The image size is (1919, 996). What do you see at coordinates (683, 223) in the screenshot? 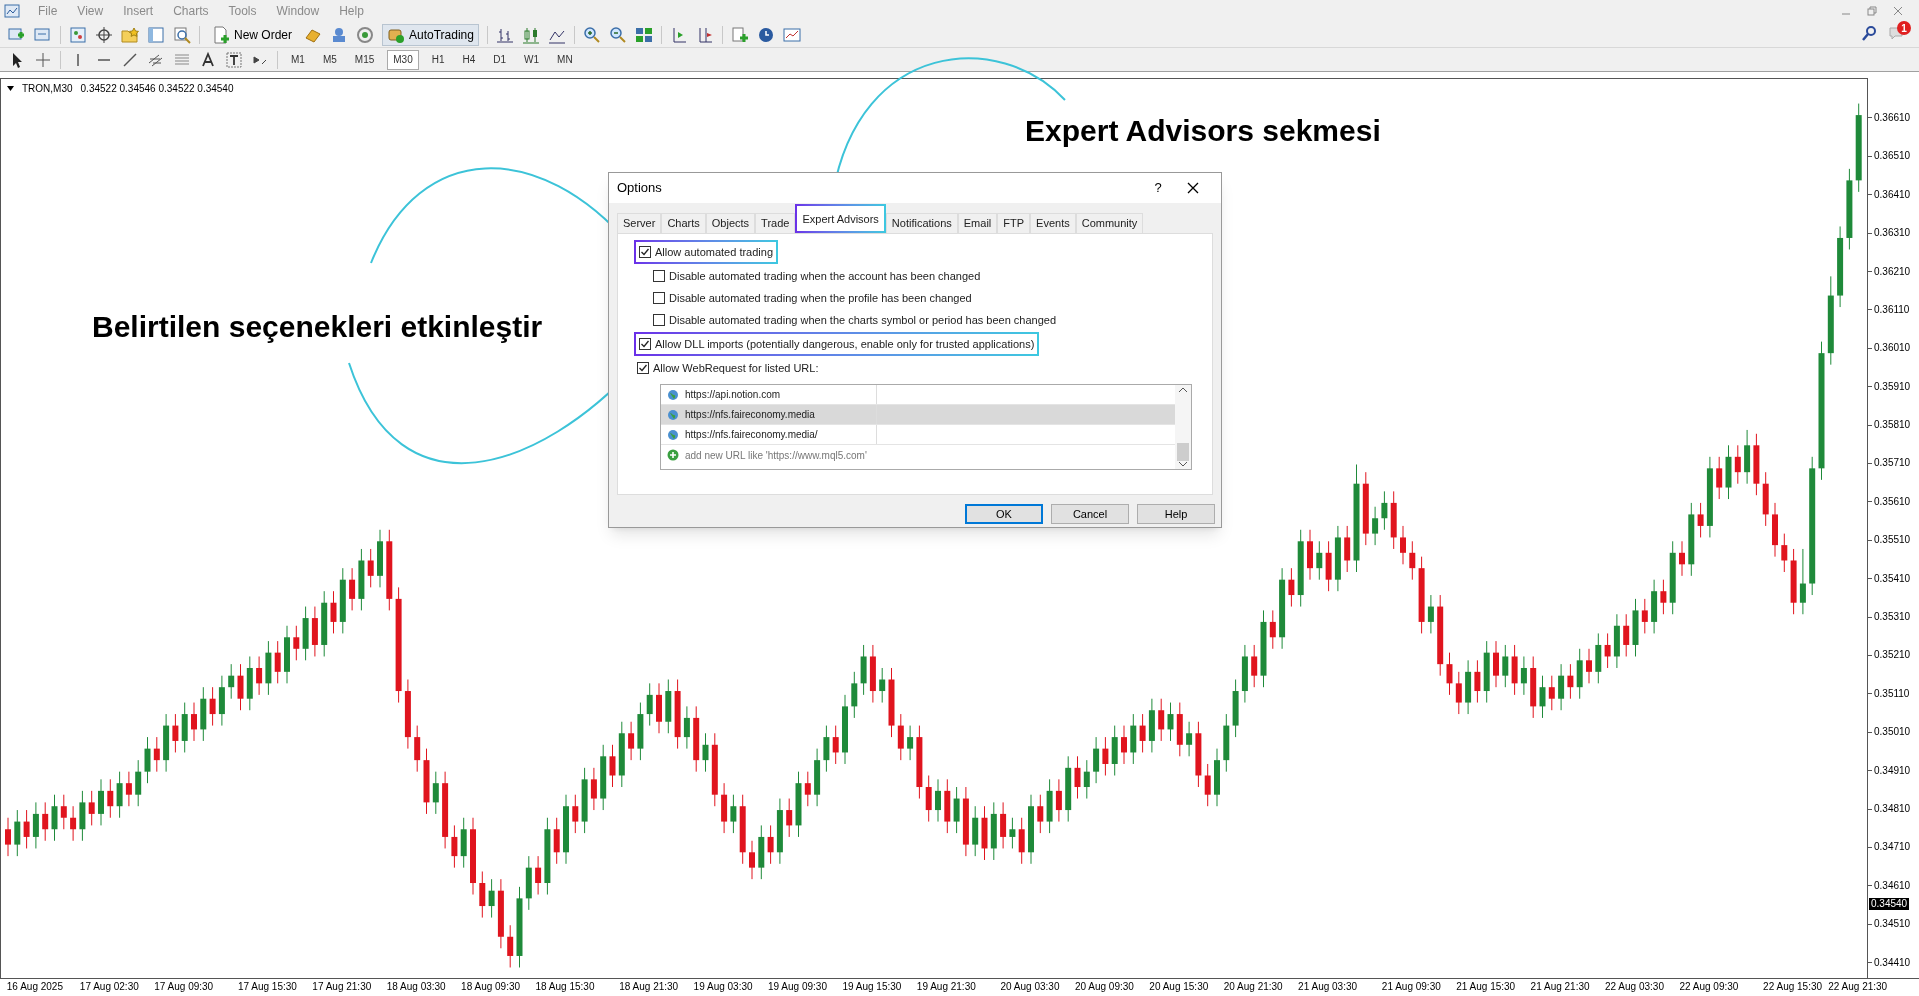
I see `tab: Charts` at bounding box center [683, 223].